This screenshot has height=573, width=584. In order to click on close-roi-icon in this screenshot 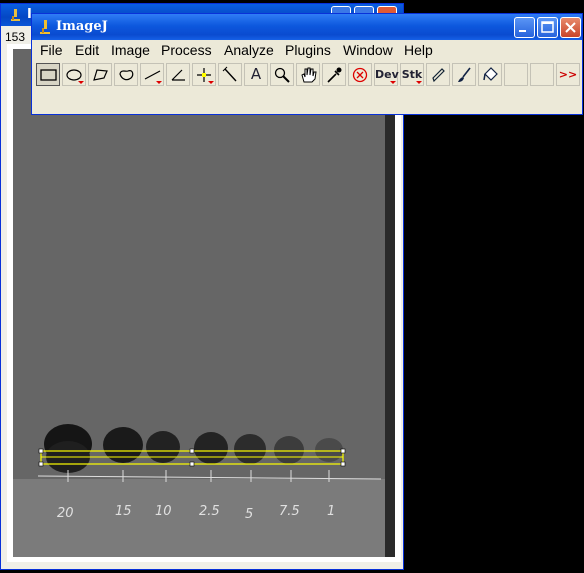, I will do `click(360, 75)`.